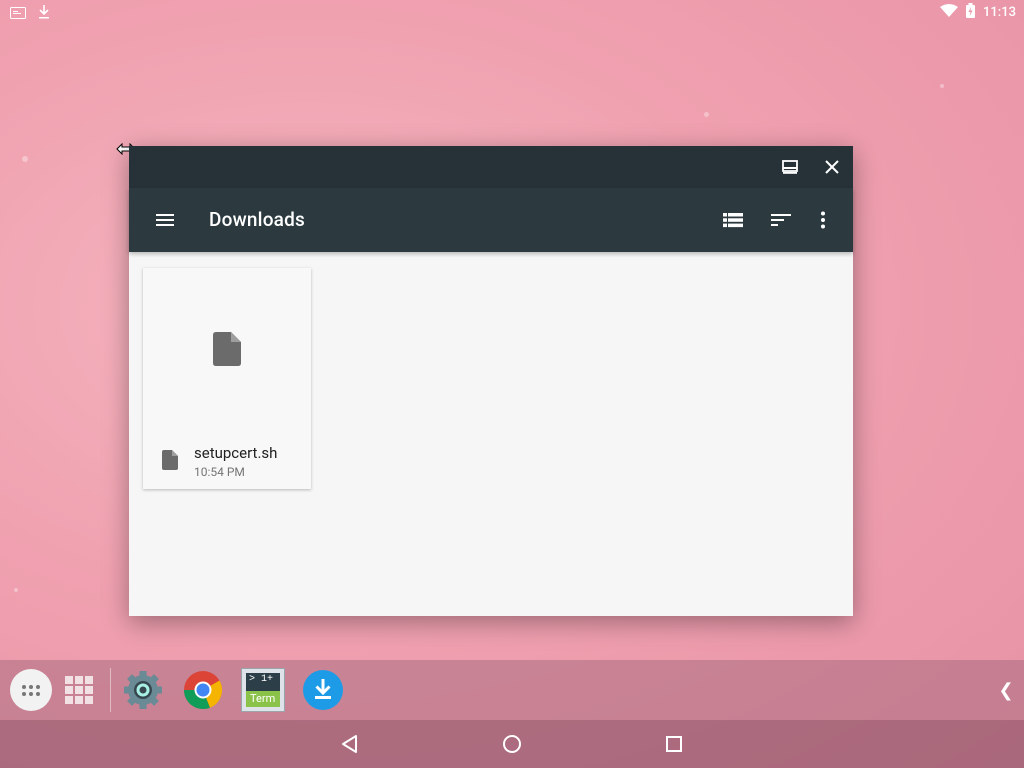  What do you see at coordinates (999, 12) in the screenshot?
I see `status-time: 11:13` at bounding box center [999, 12].